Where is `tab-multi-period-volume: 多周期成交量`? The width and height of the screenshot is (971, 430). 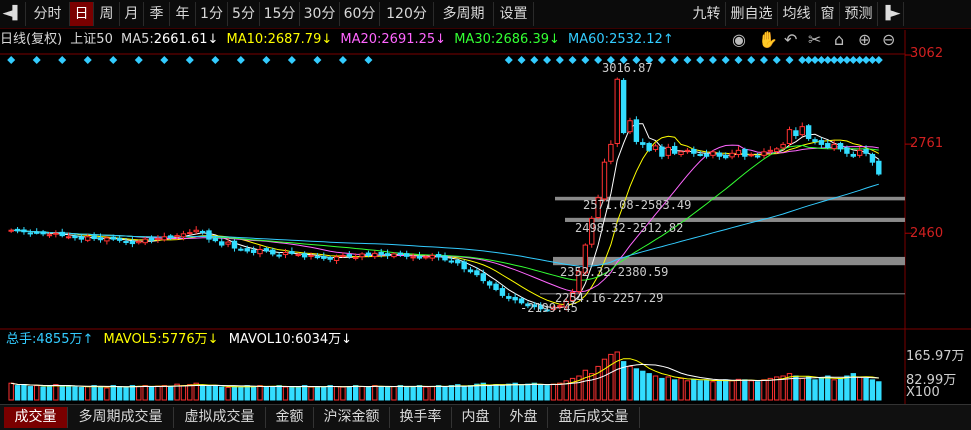
tab-multi-period-volume: 多周期成交量 is located at coordinates (121, 417).